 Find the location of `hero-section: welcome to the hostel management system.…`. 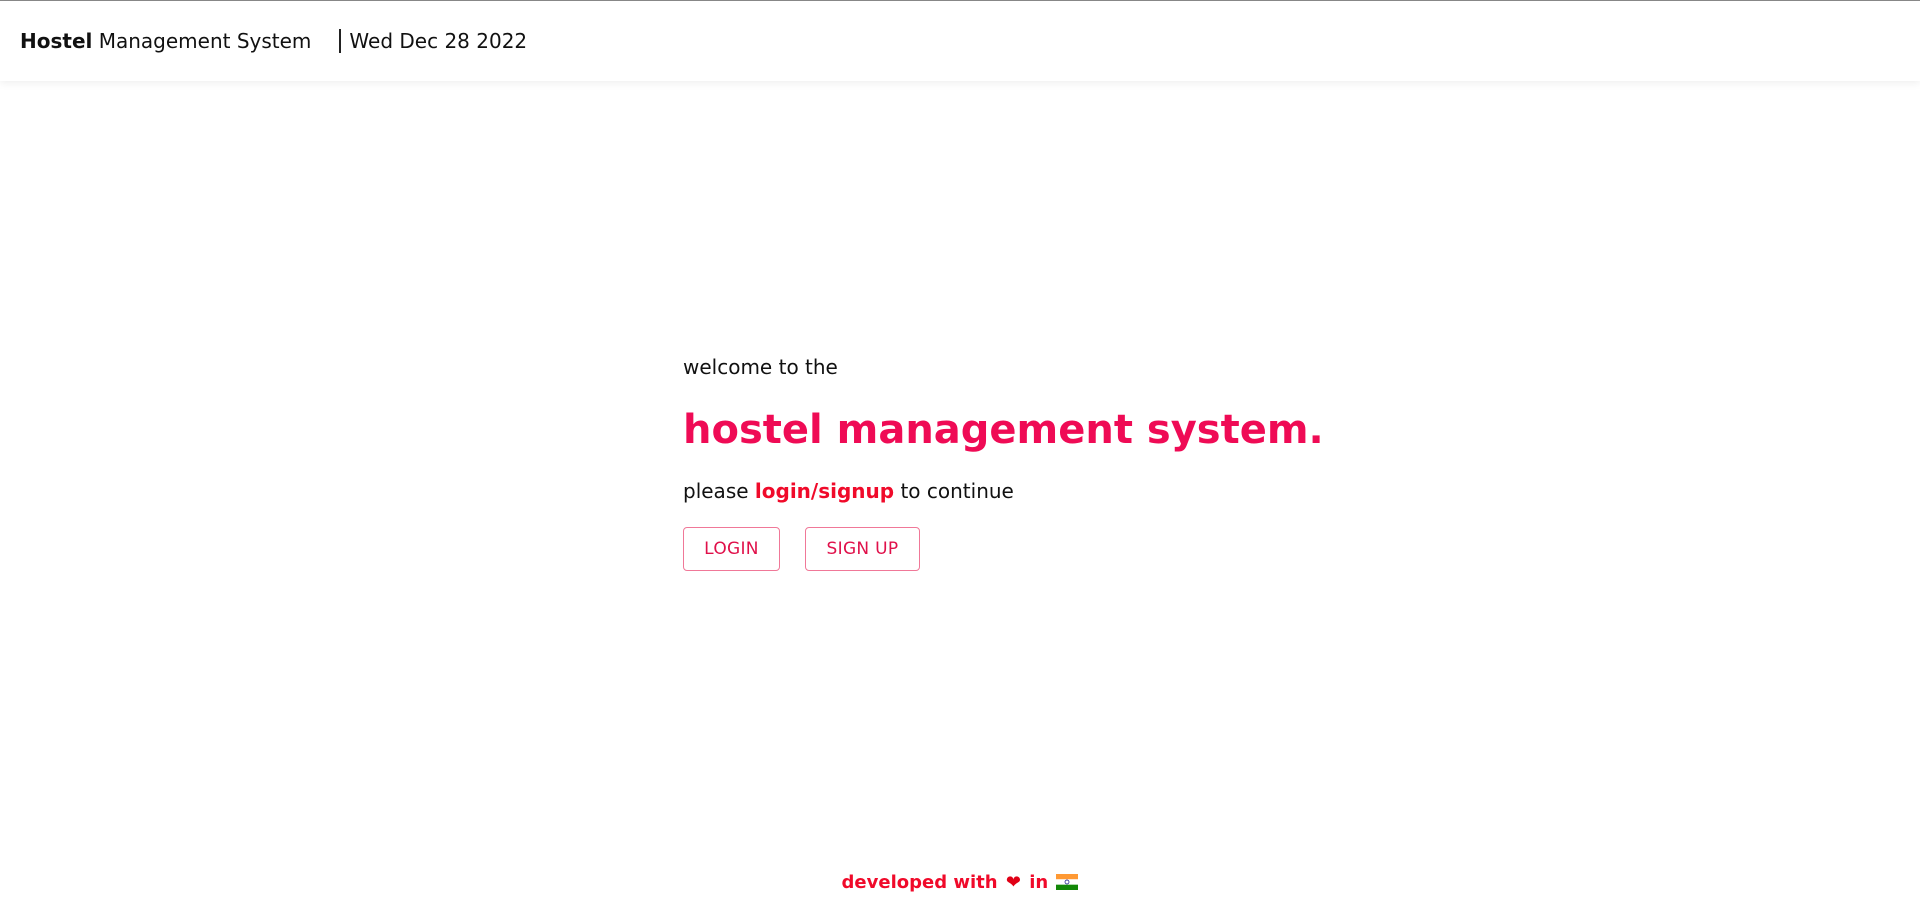

hero-section: welcome to the hostel management system.… is located at coordinates (1033, 461).